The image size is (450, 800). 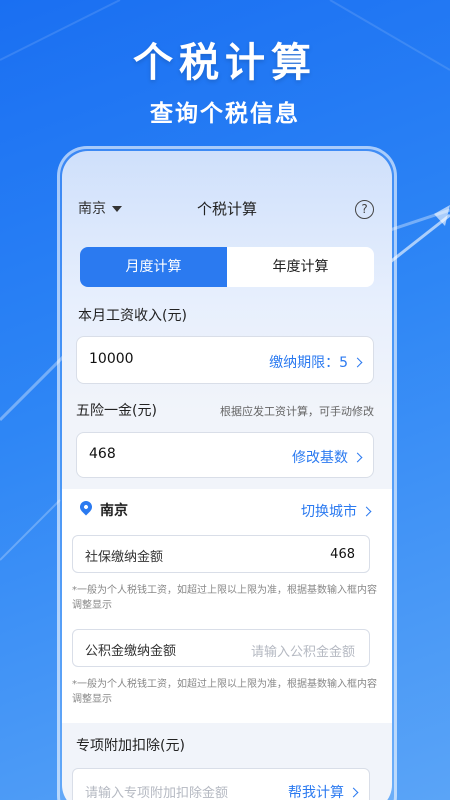 What do you see at coordinates (131, 651) in the screenshot?
I see `housing-fund-label: 公积金缴纳金额` at bounding box center [131, 651].